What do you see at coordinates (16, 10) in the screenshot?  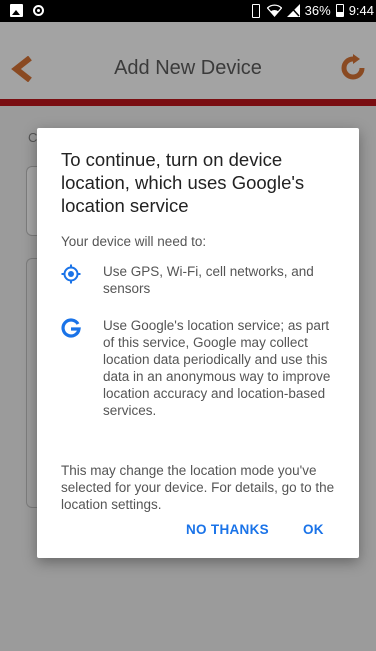 I see `image-notification-icon` at bounding box center [16, 10].